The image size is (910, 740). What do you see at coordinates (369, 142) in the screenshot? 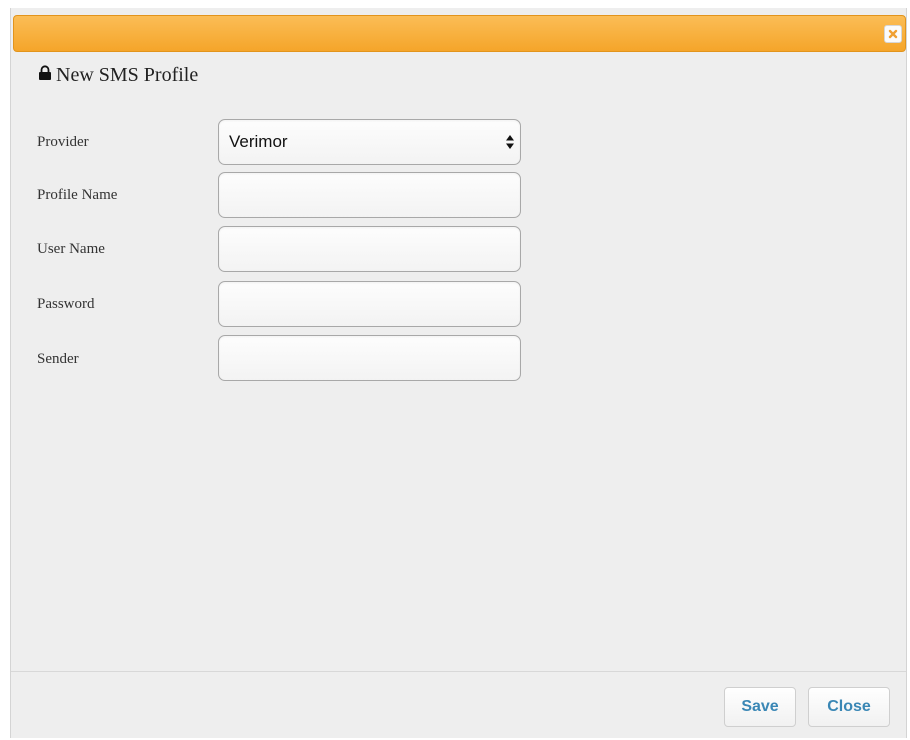
I see `provider-select: Verimor` at bounding box center [369, 142].